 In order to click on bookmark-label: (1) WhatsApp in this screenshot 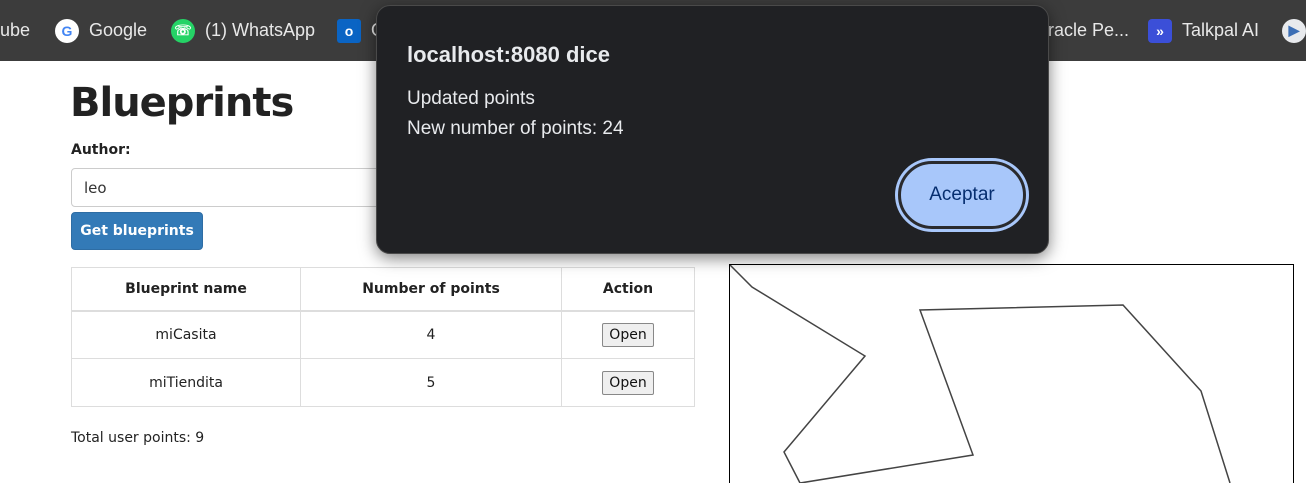, I will do `click(260, 30)`.